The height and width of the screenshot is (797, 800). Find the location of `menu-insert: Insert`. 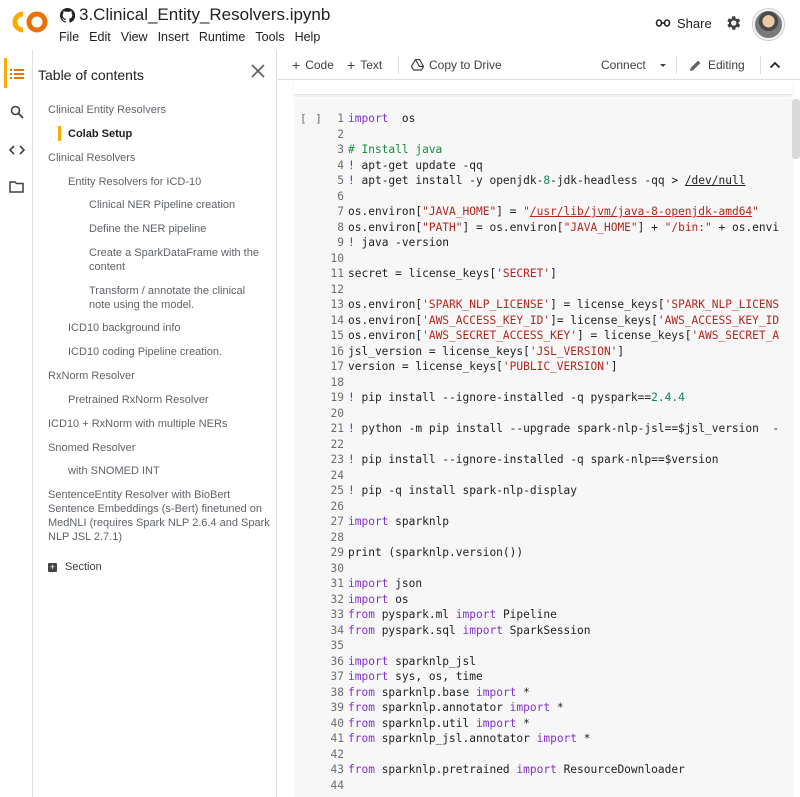

menu-insert: Insert is located at coordinates (173, 37).